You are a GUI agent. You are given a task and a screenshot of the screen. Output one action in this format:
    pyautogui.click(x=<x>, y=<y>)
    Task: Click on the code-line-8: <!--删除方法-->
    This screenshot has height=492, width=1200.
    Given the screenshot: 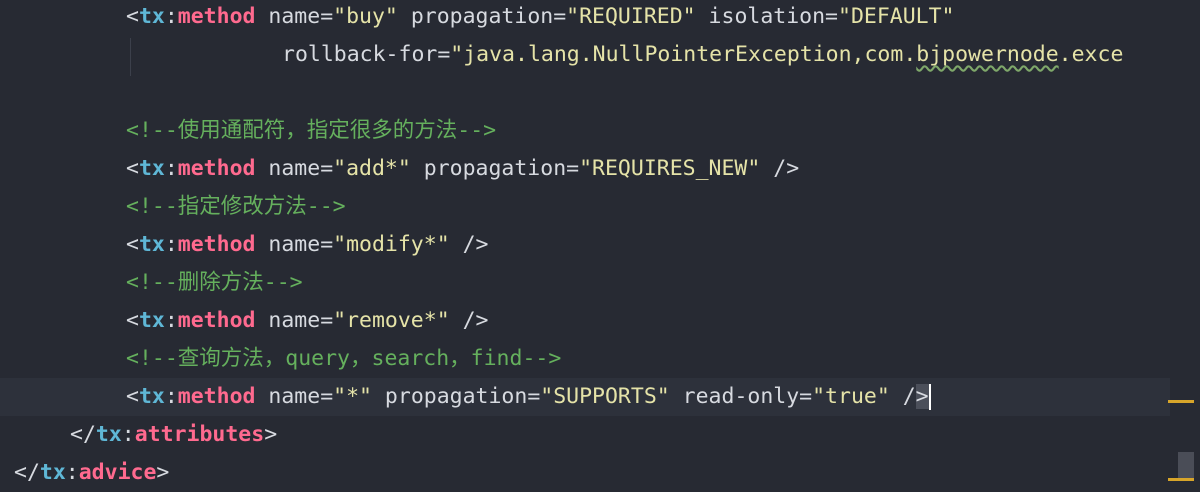 What is the action you would take?
    pyautogui.click(x=214, y=283)
    